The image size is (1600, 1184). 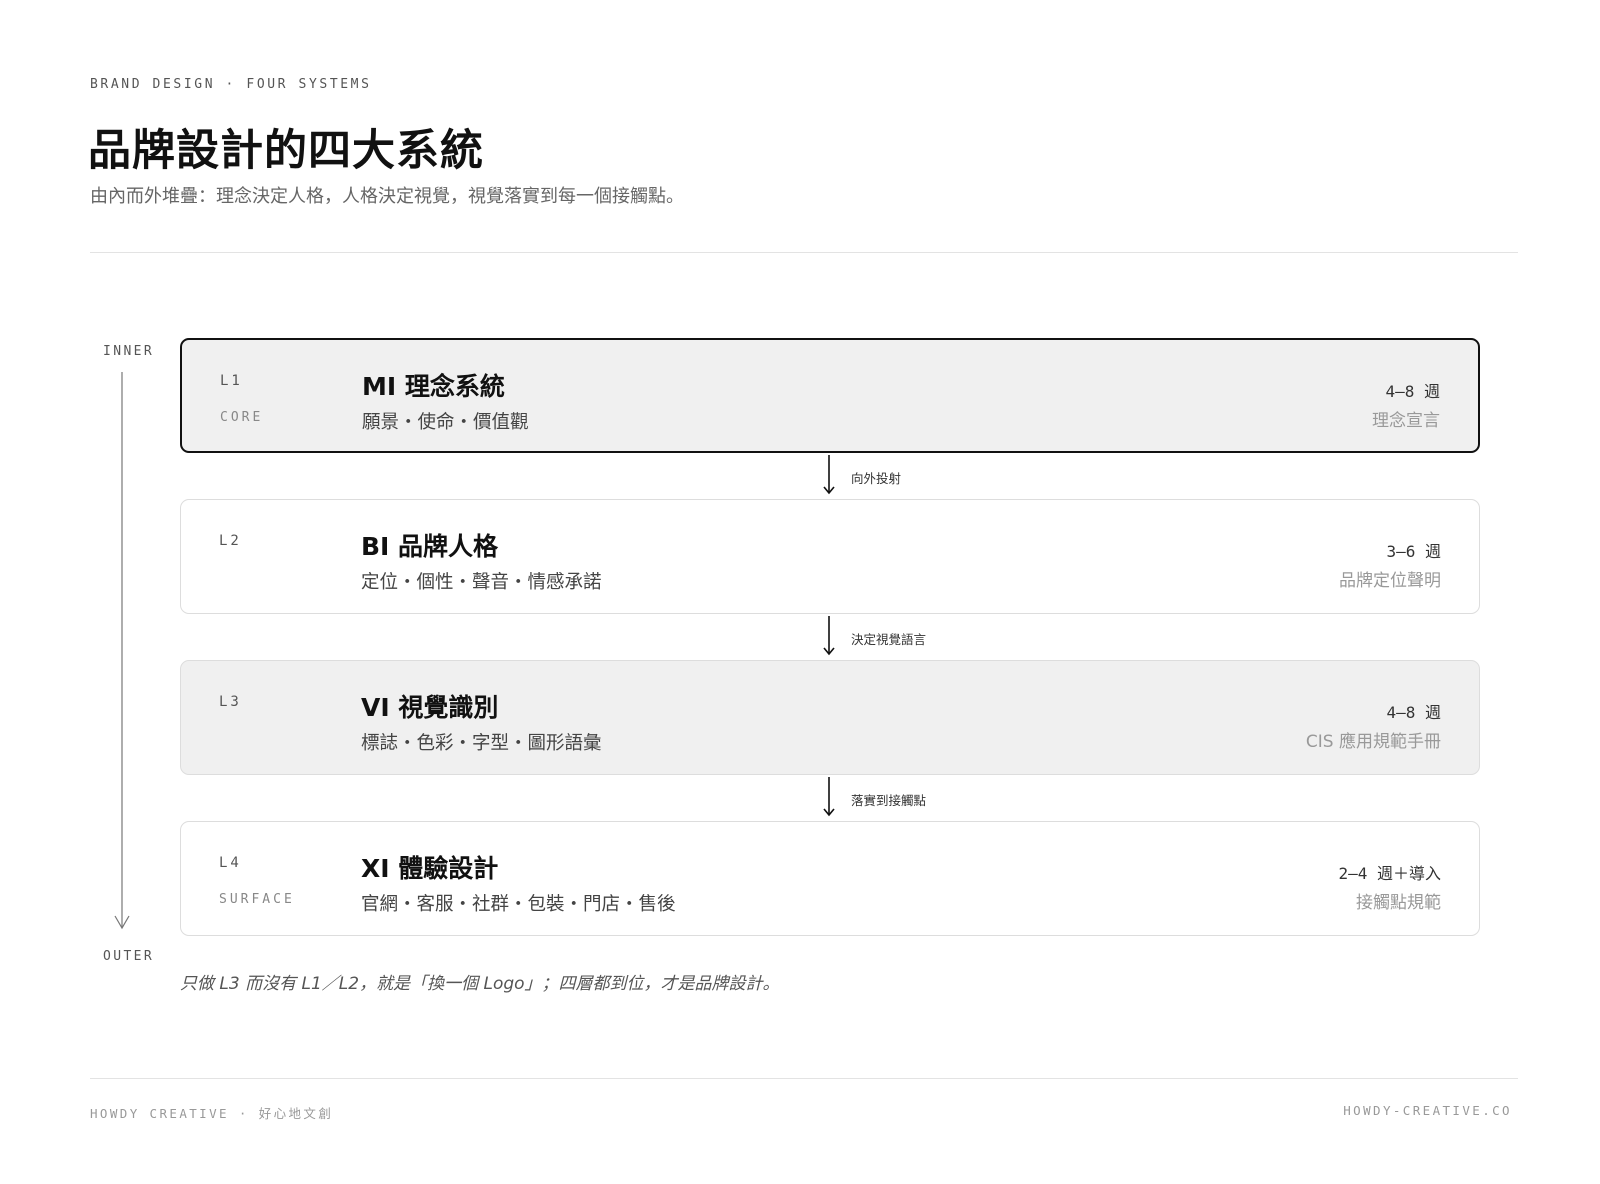 I want to click on page-subtitle: 由內而外堆疊：理念決定人格，人格決定視覺，視覺落實到每一個接觸點。, so click(x=387, y=196).